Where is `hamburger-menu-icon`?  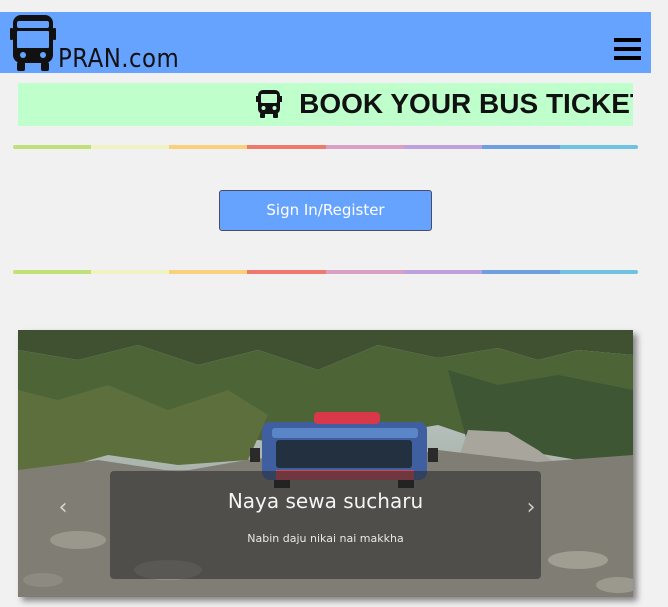 hamburger-menu-icon is located at coordinates (627, 49).